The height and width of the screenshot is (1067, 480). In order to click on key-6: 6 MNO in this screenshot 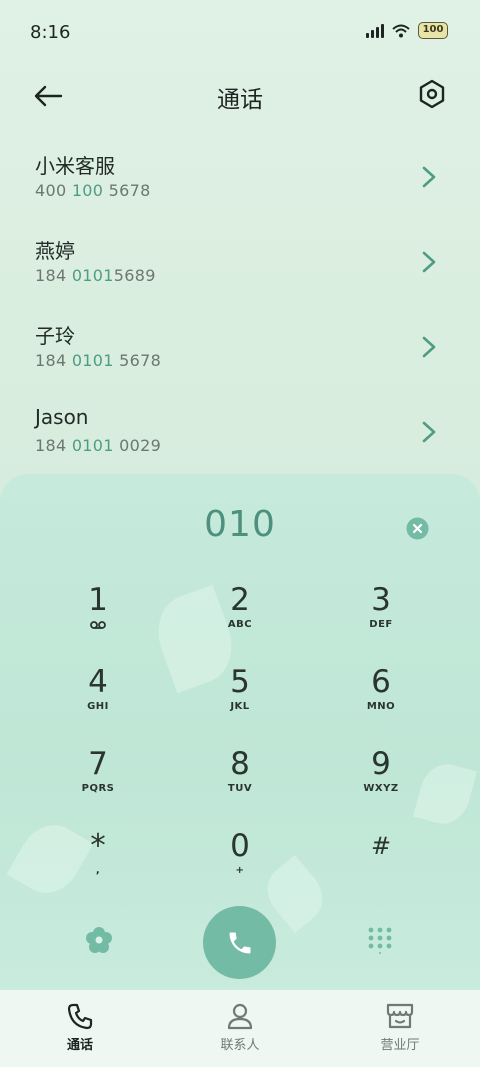, I will do `click(381, 699)`.